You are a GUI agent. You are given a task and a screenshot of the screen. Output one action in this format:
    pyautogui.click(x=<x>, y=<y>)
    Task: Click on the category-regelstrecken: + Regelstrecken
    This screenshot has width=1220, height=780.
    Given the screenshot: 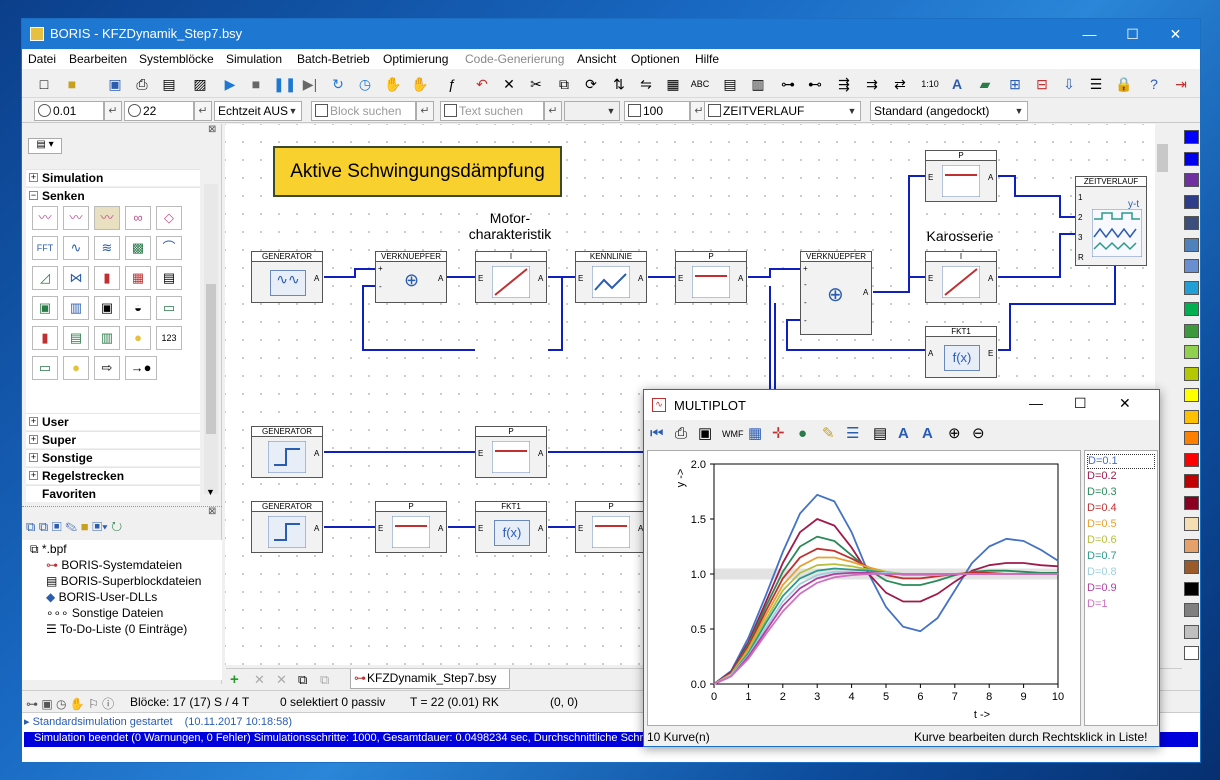 What is the action you would take?
    pyautogui.click(x=113, y=475)
    